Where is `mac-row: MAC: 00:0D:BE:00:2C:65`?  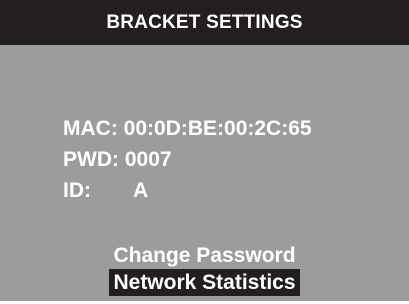 mac-row: MAC: 00:0D:BE:00:2C:65 is located at coordinates (187, 128).